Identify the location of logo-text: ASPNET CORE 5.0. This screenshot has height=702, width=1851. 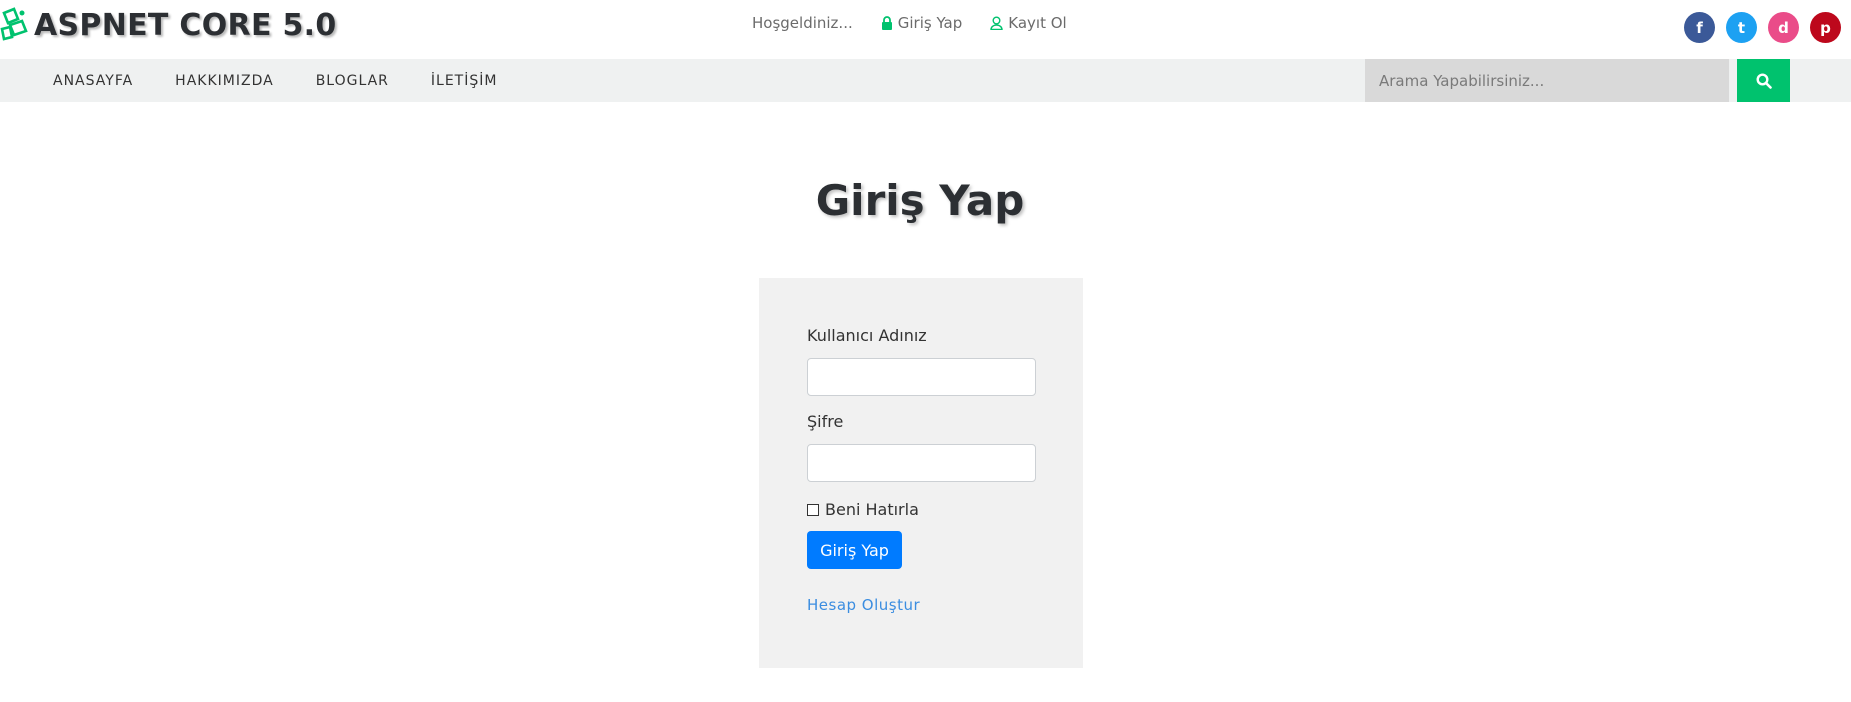
(185, 25).